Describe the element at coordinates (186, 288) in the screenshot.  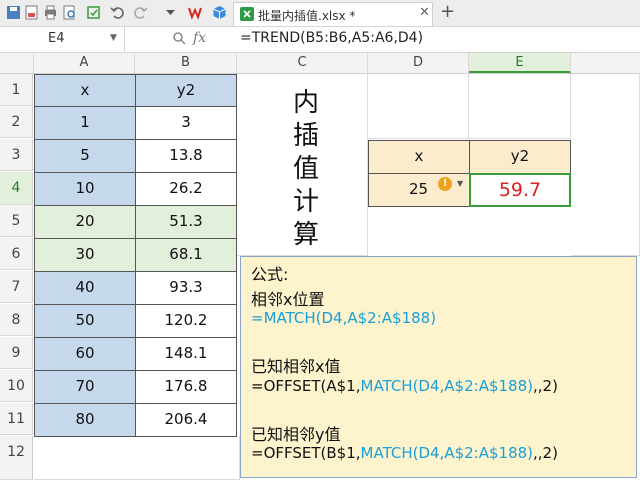
I see `table-cell: 93.3` at that location.